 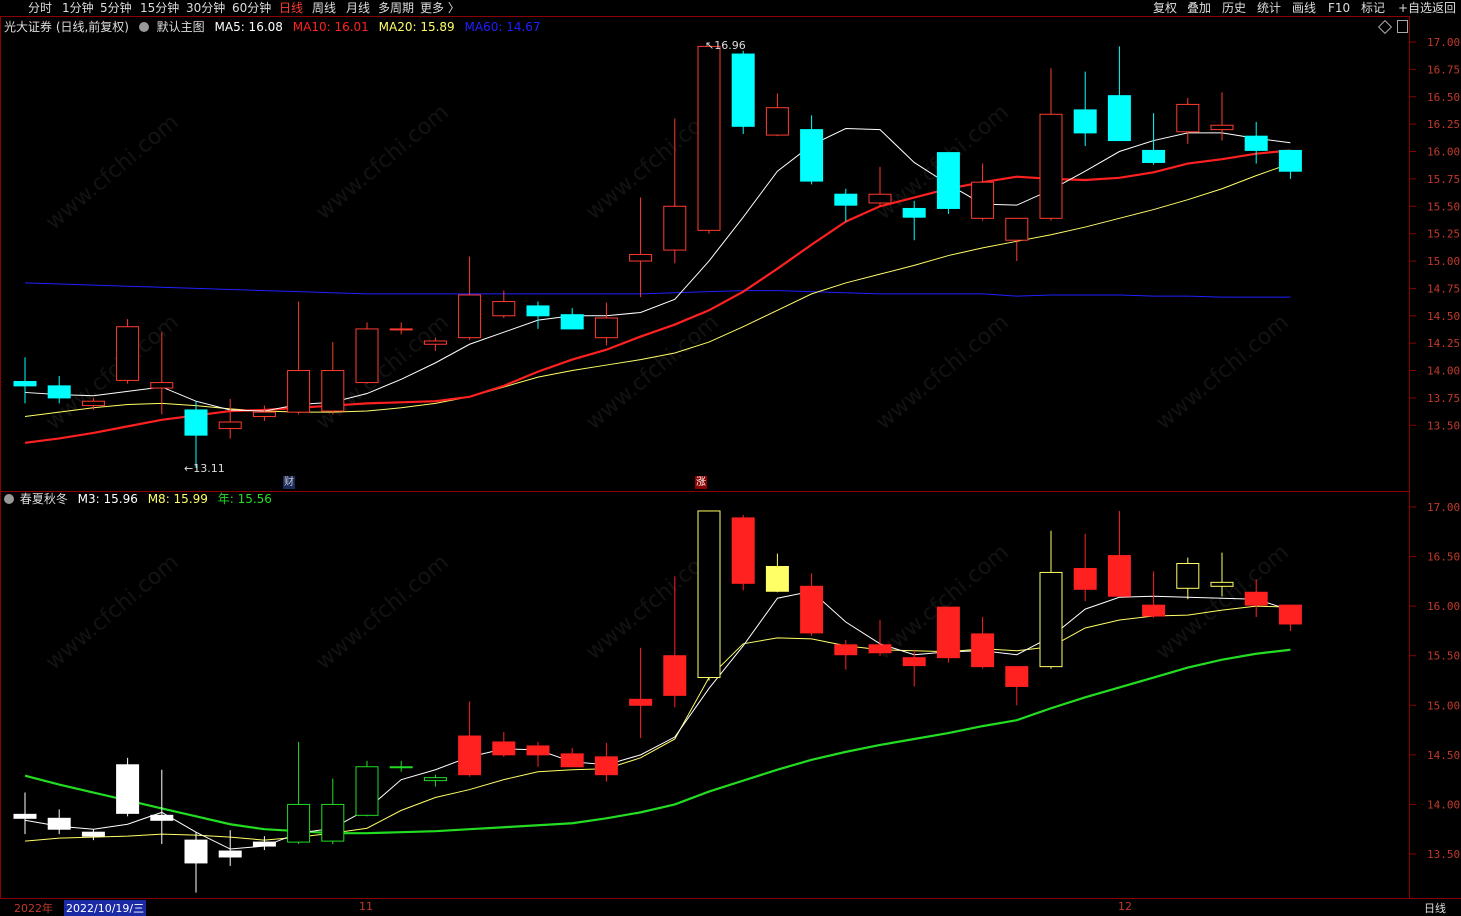 What do you see at coordinates (1415, 8) in the screenshot?
I see `toolbar-button-7: +自选` at bounding box center [1415, 8].